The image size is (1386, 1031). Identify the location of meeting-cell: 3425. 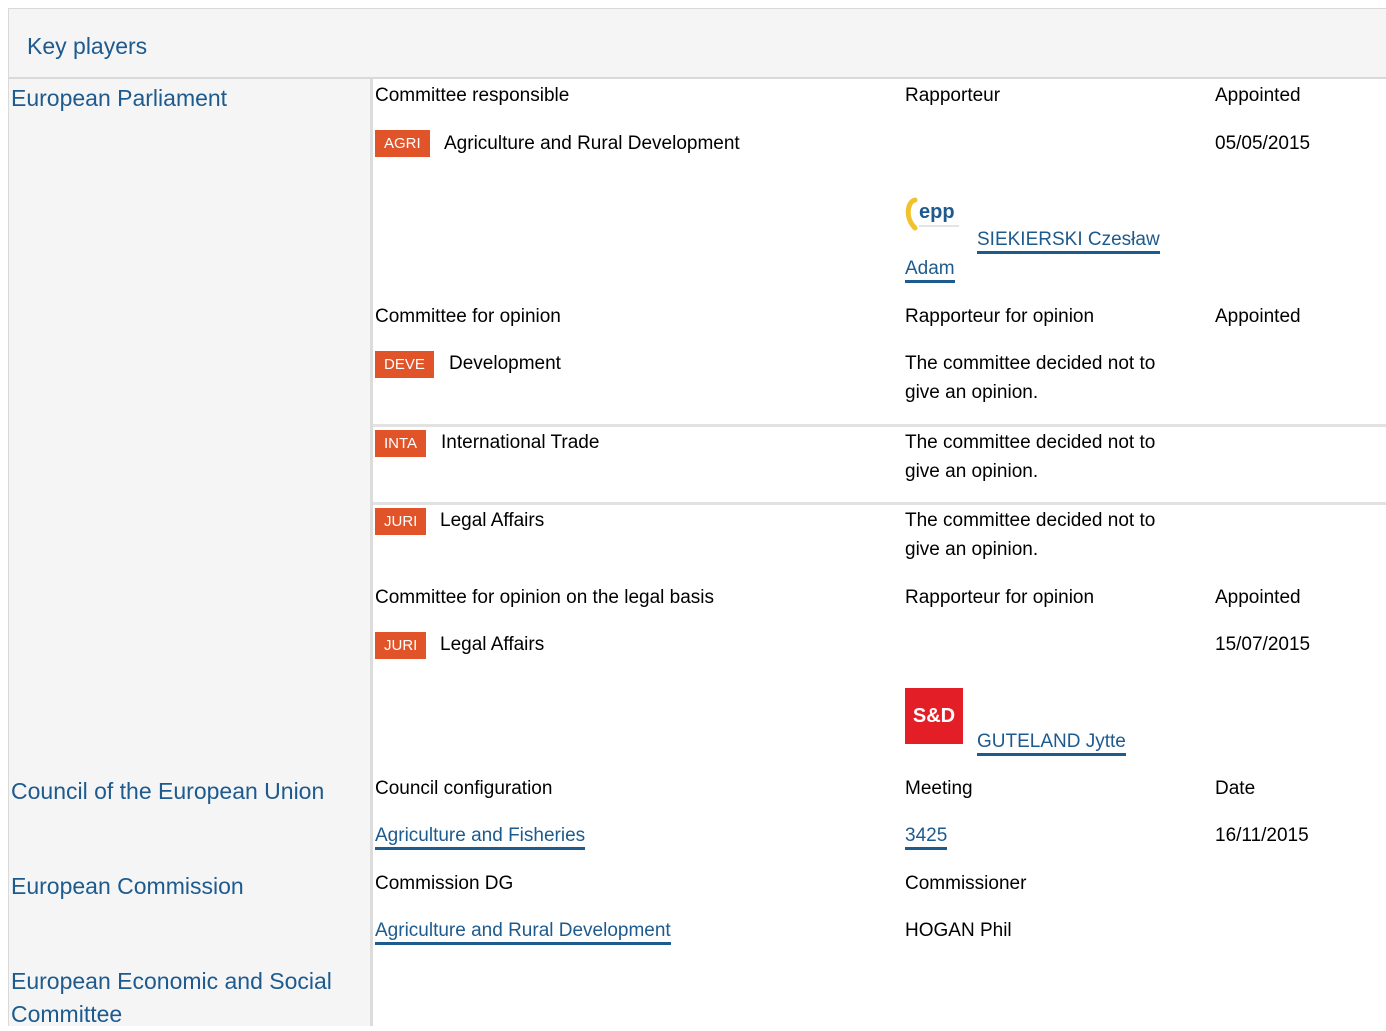
(926, 835).